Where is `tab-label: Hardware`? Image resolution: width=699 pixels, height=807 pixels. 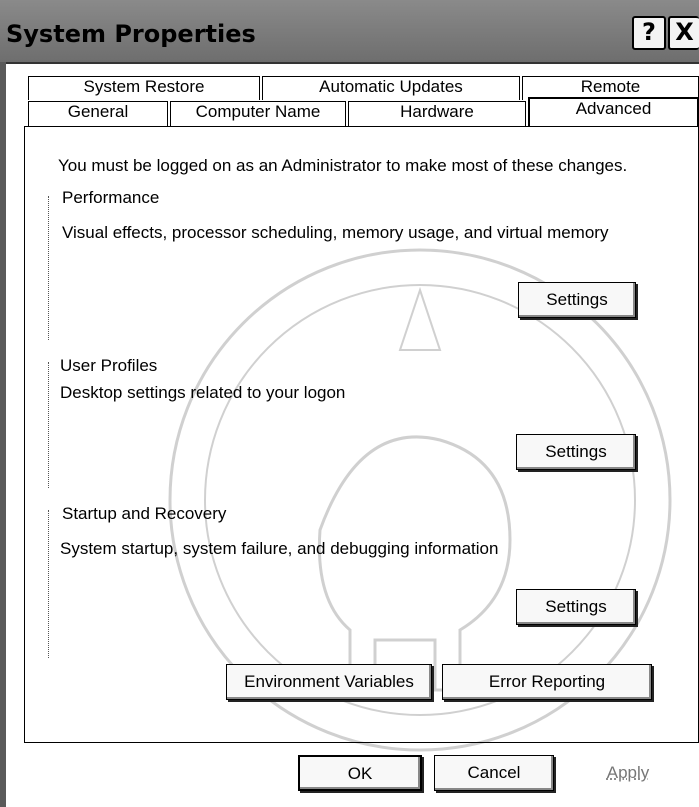 tab-label: Hardware is located at coordinates (437, 111).